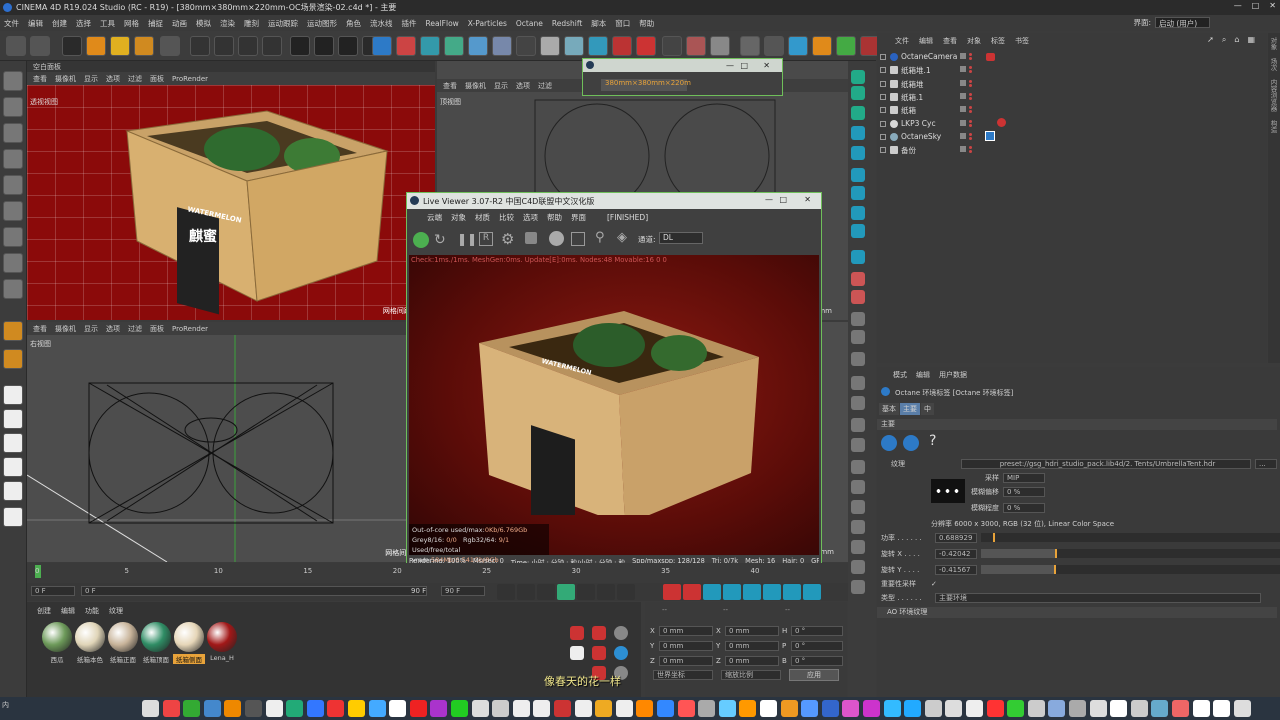 The height and width of the screenshot is (720, 1280). Describe the element at coordinates (1024, 507) in the screenshot. I see `blur-amount-field: 0 %` at that location.